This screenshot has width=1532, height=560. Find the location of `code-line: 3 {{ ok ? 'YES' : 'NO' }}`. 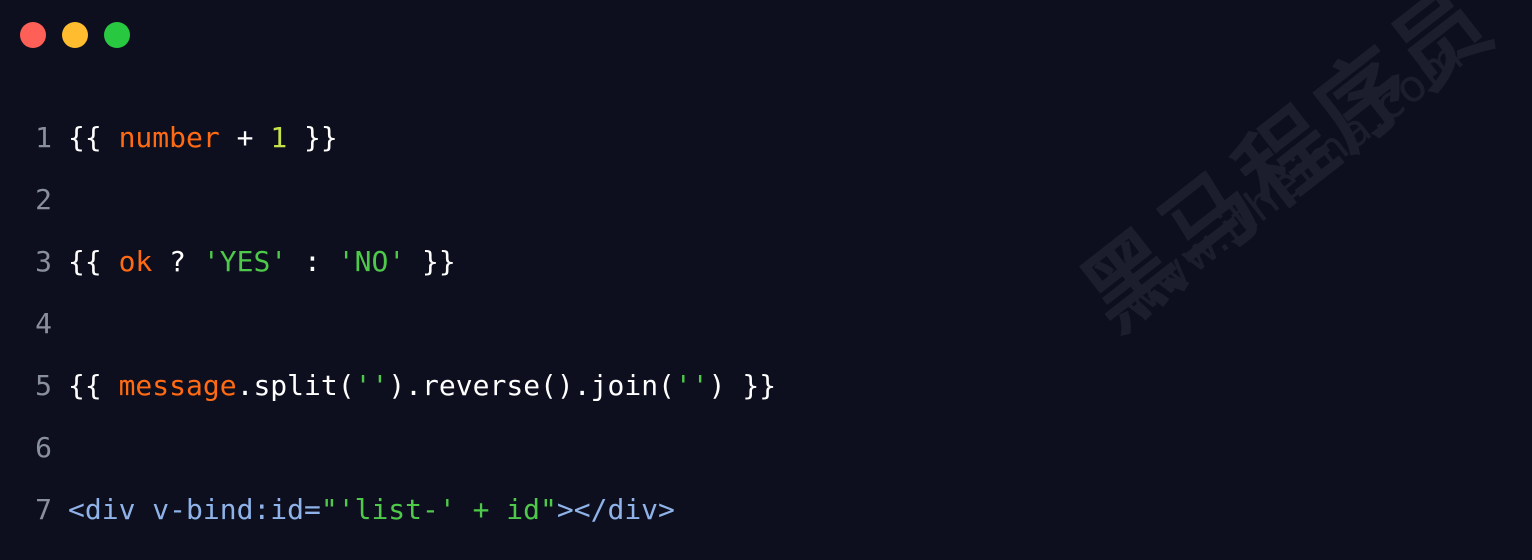

code-line: 3 {{ ok ? 'YES' : 'NO' }} is located at coordinates (388, 261).